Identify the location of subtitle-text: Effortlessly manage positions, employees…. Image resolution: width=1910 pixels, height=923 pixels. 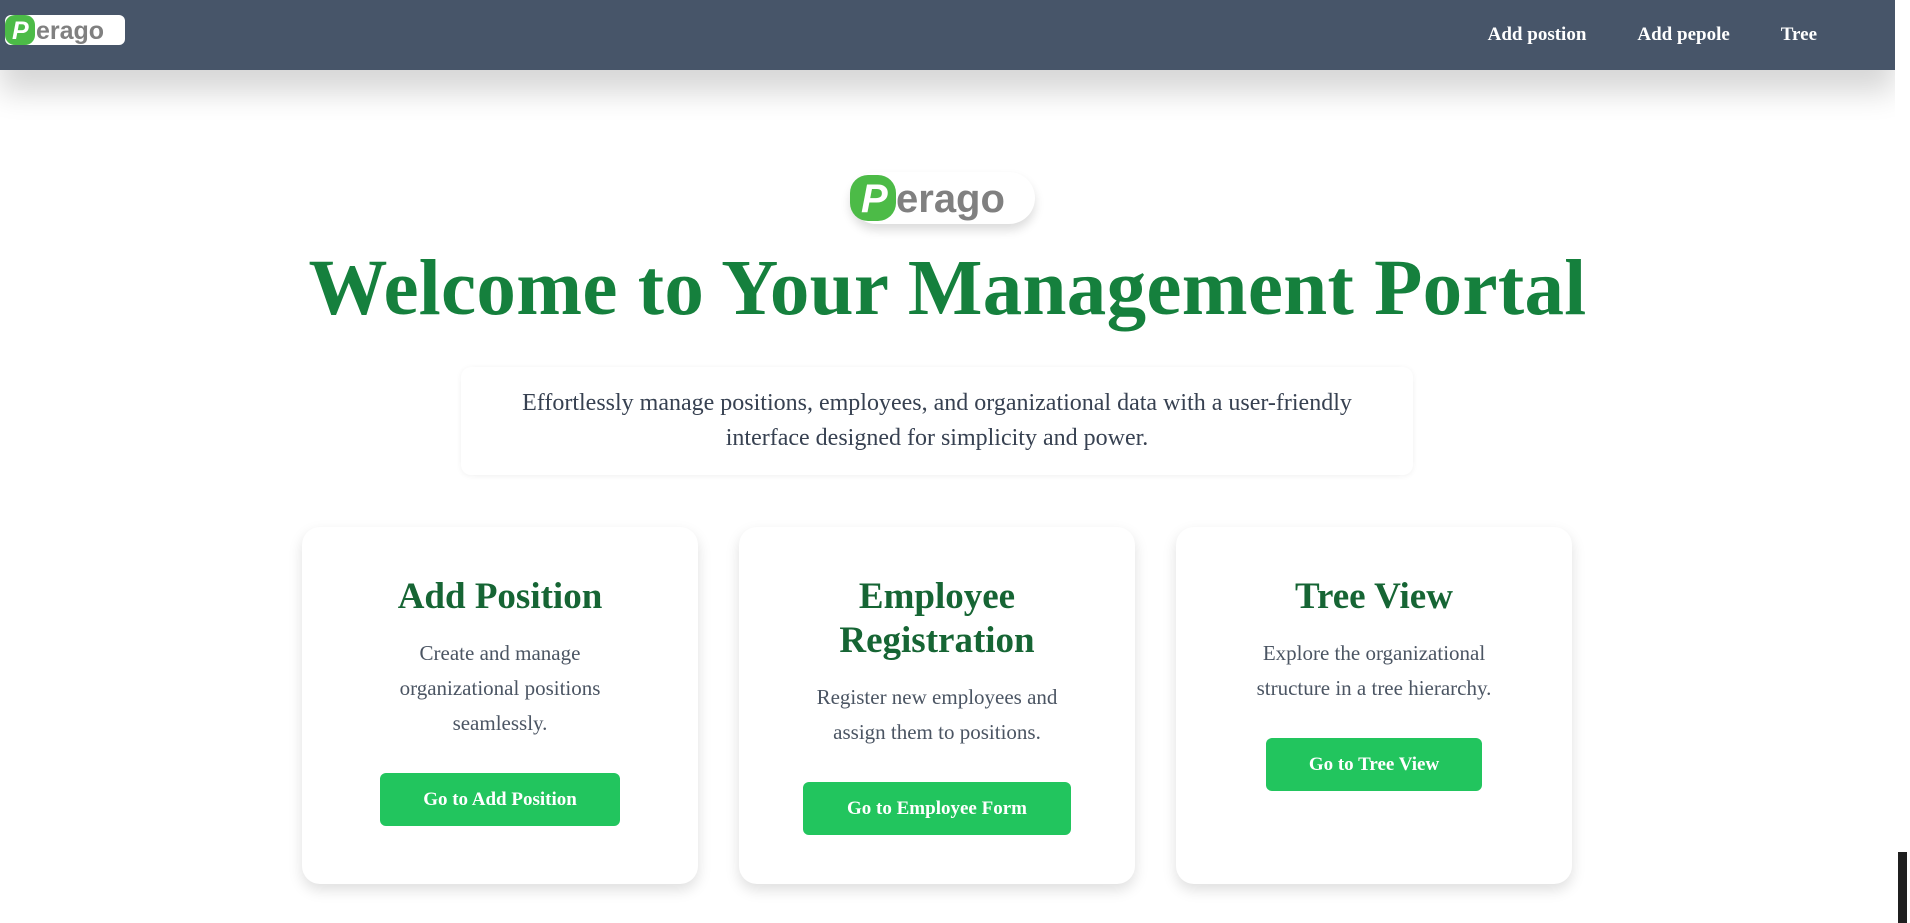
(937, 420).